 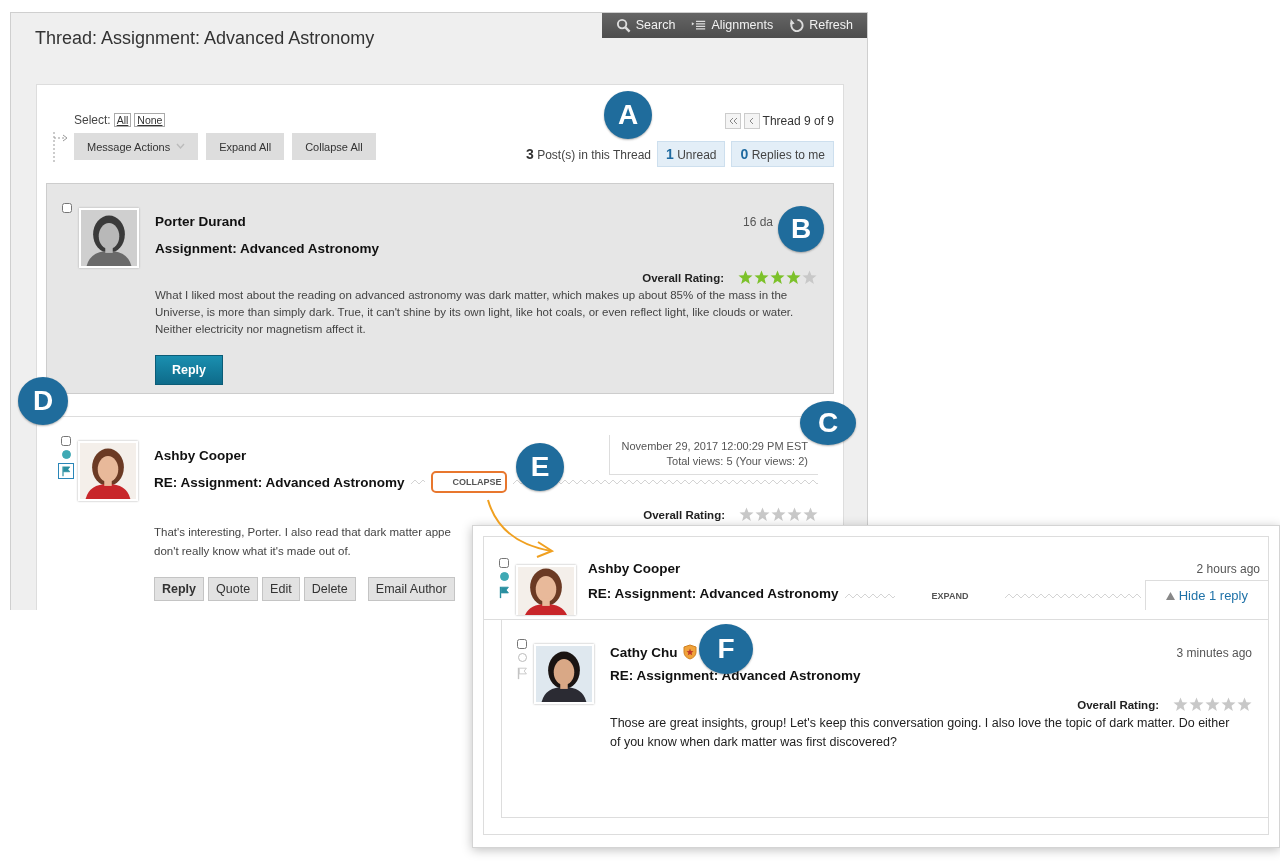 What do you see at coordinates (757, 222) in the screenshot?
I see `post-date: 16 da` at bounding box center [757, 222].